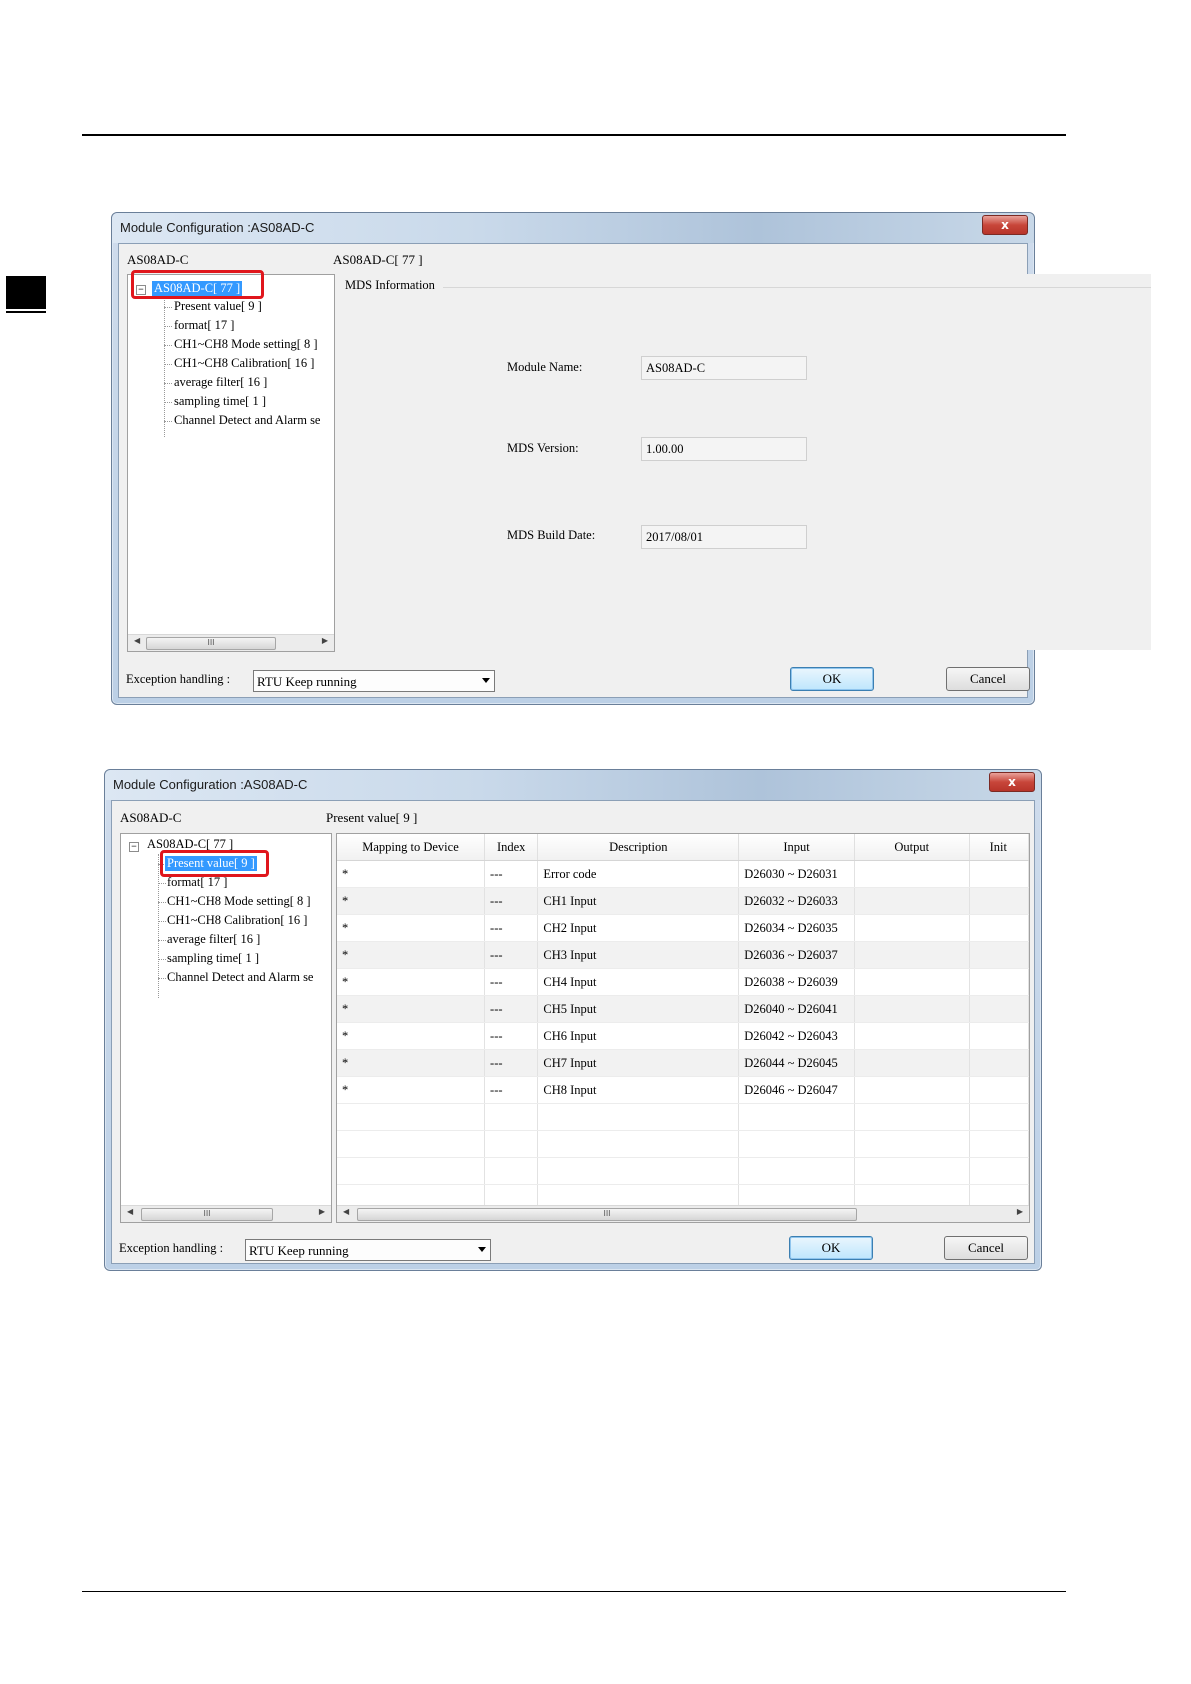 Image resolution: width=1191 pixels, height=1684 pixels. What do you see at coordinates (999, 847) in the screenshot?
I see `column-header-init: Init` at bounding box center [999, 847].